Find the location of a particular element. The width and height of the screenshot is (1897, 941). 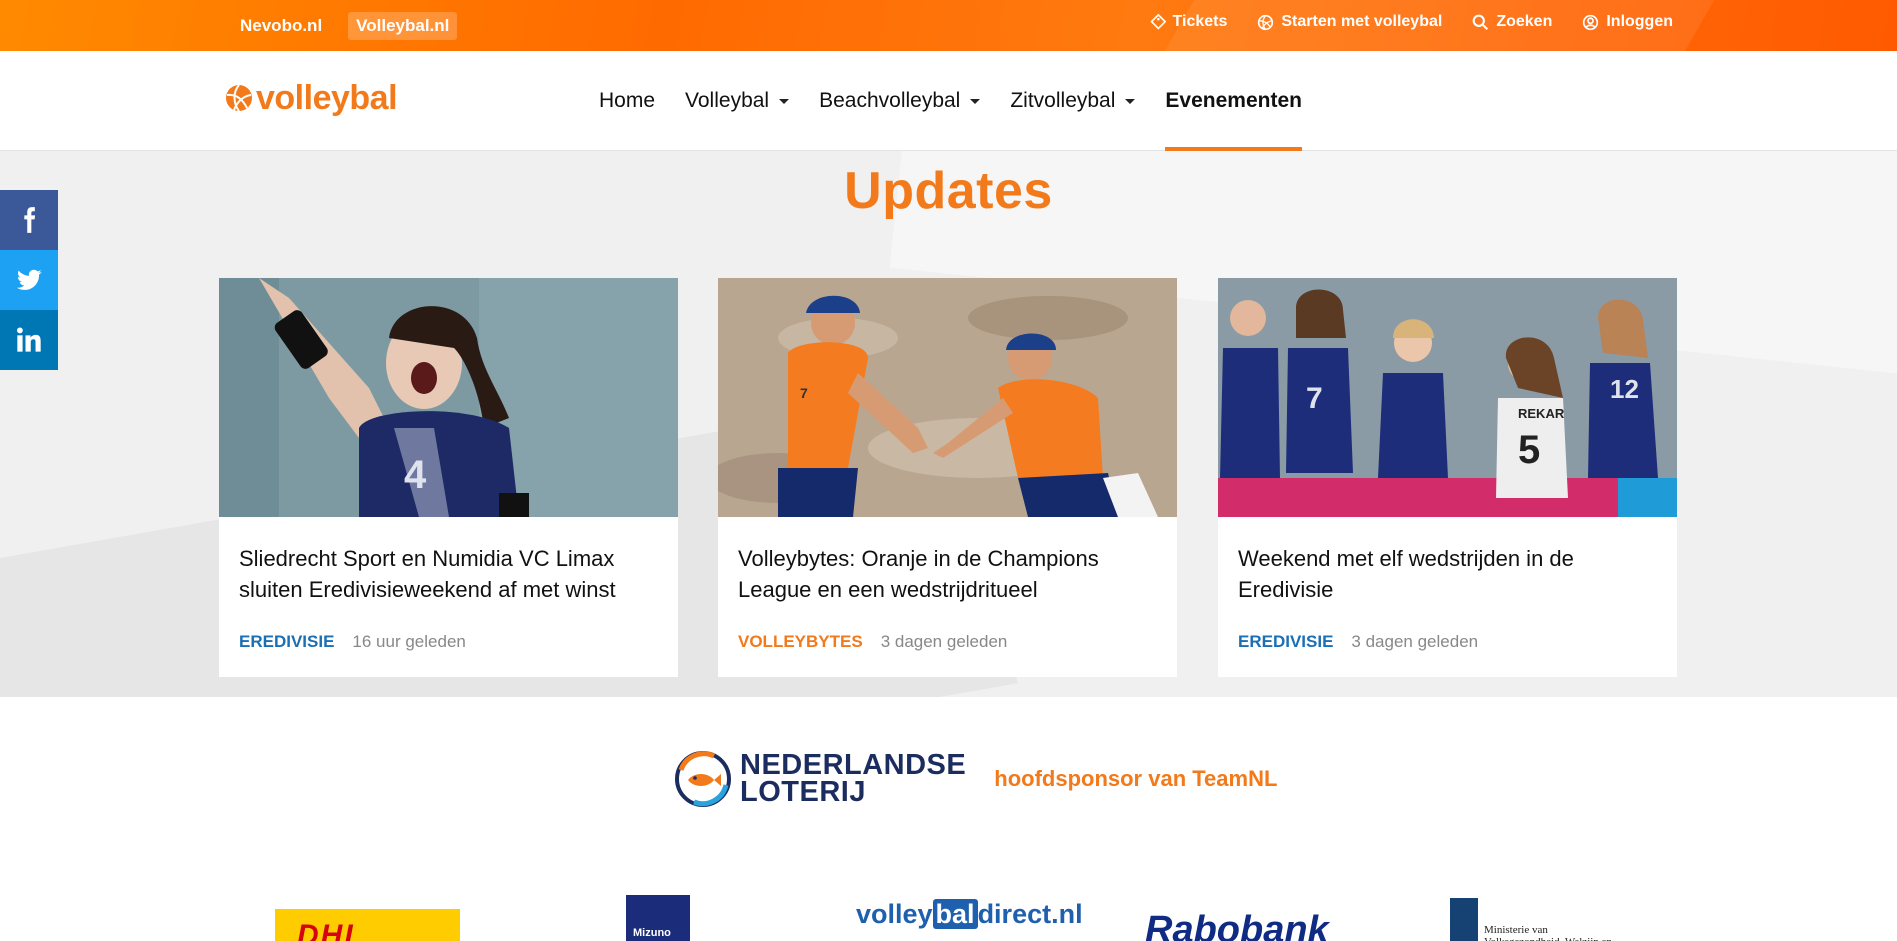

nav-item-label: Evenementen is located at coordinates (1233, 100).